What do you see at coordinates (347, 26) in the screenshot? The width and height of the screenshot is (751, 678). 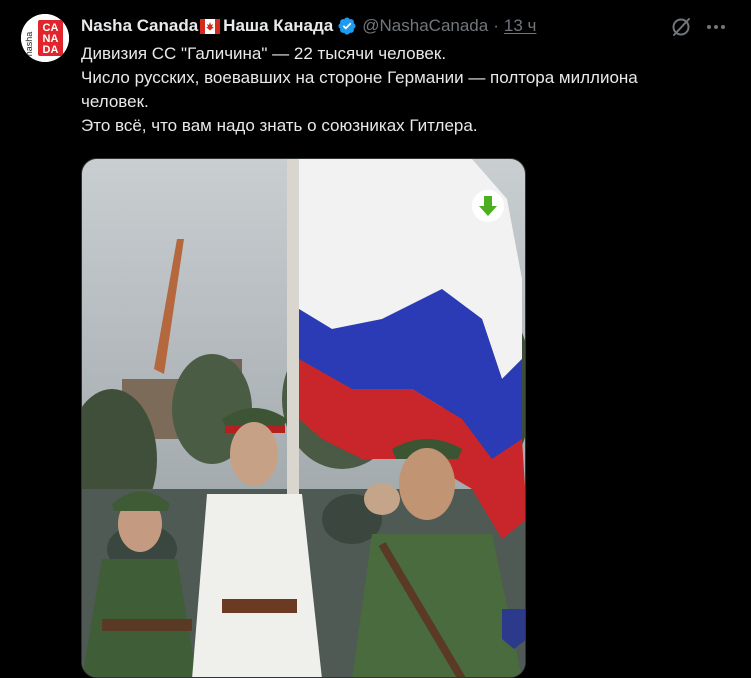 I see `verified-badge-icon` at bounding box center [347, 26].